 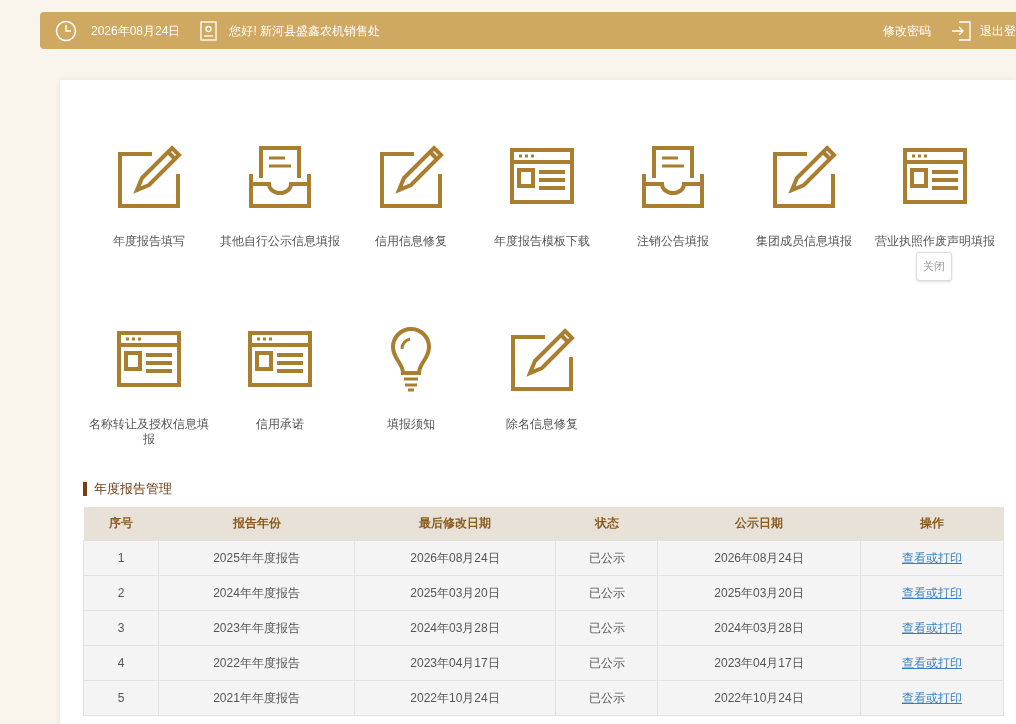 What do you see at coordinates (148, 241) in the screenshot?
I see `function-label: 年度报告填写` at bounding box center [148, 241].